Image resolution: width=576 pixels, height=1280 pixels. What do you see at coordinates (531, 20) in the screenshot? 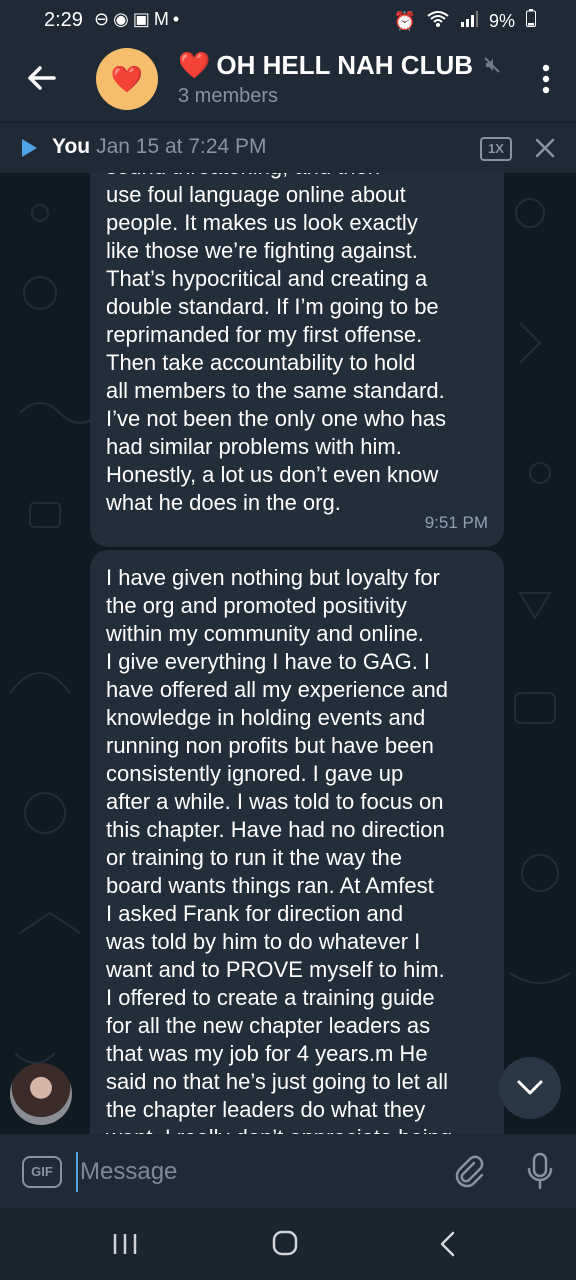
I see `battery-icon` at bounding box center [531, 20].